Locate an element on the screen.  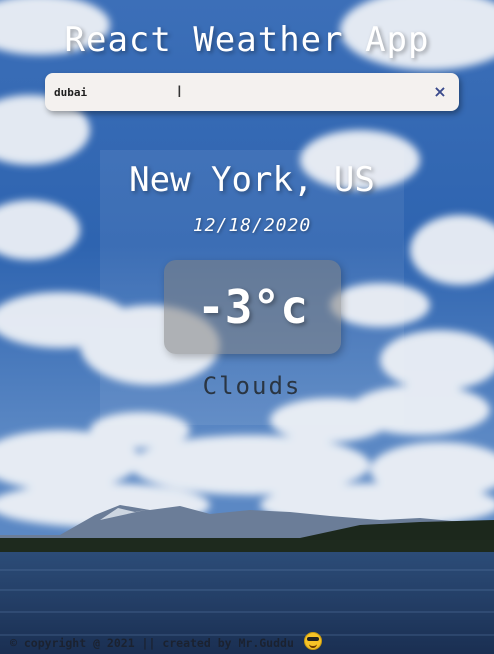
sunglasses-face-icon is located at coordinates (312, 641).